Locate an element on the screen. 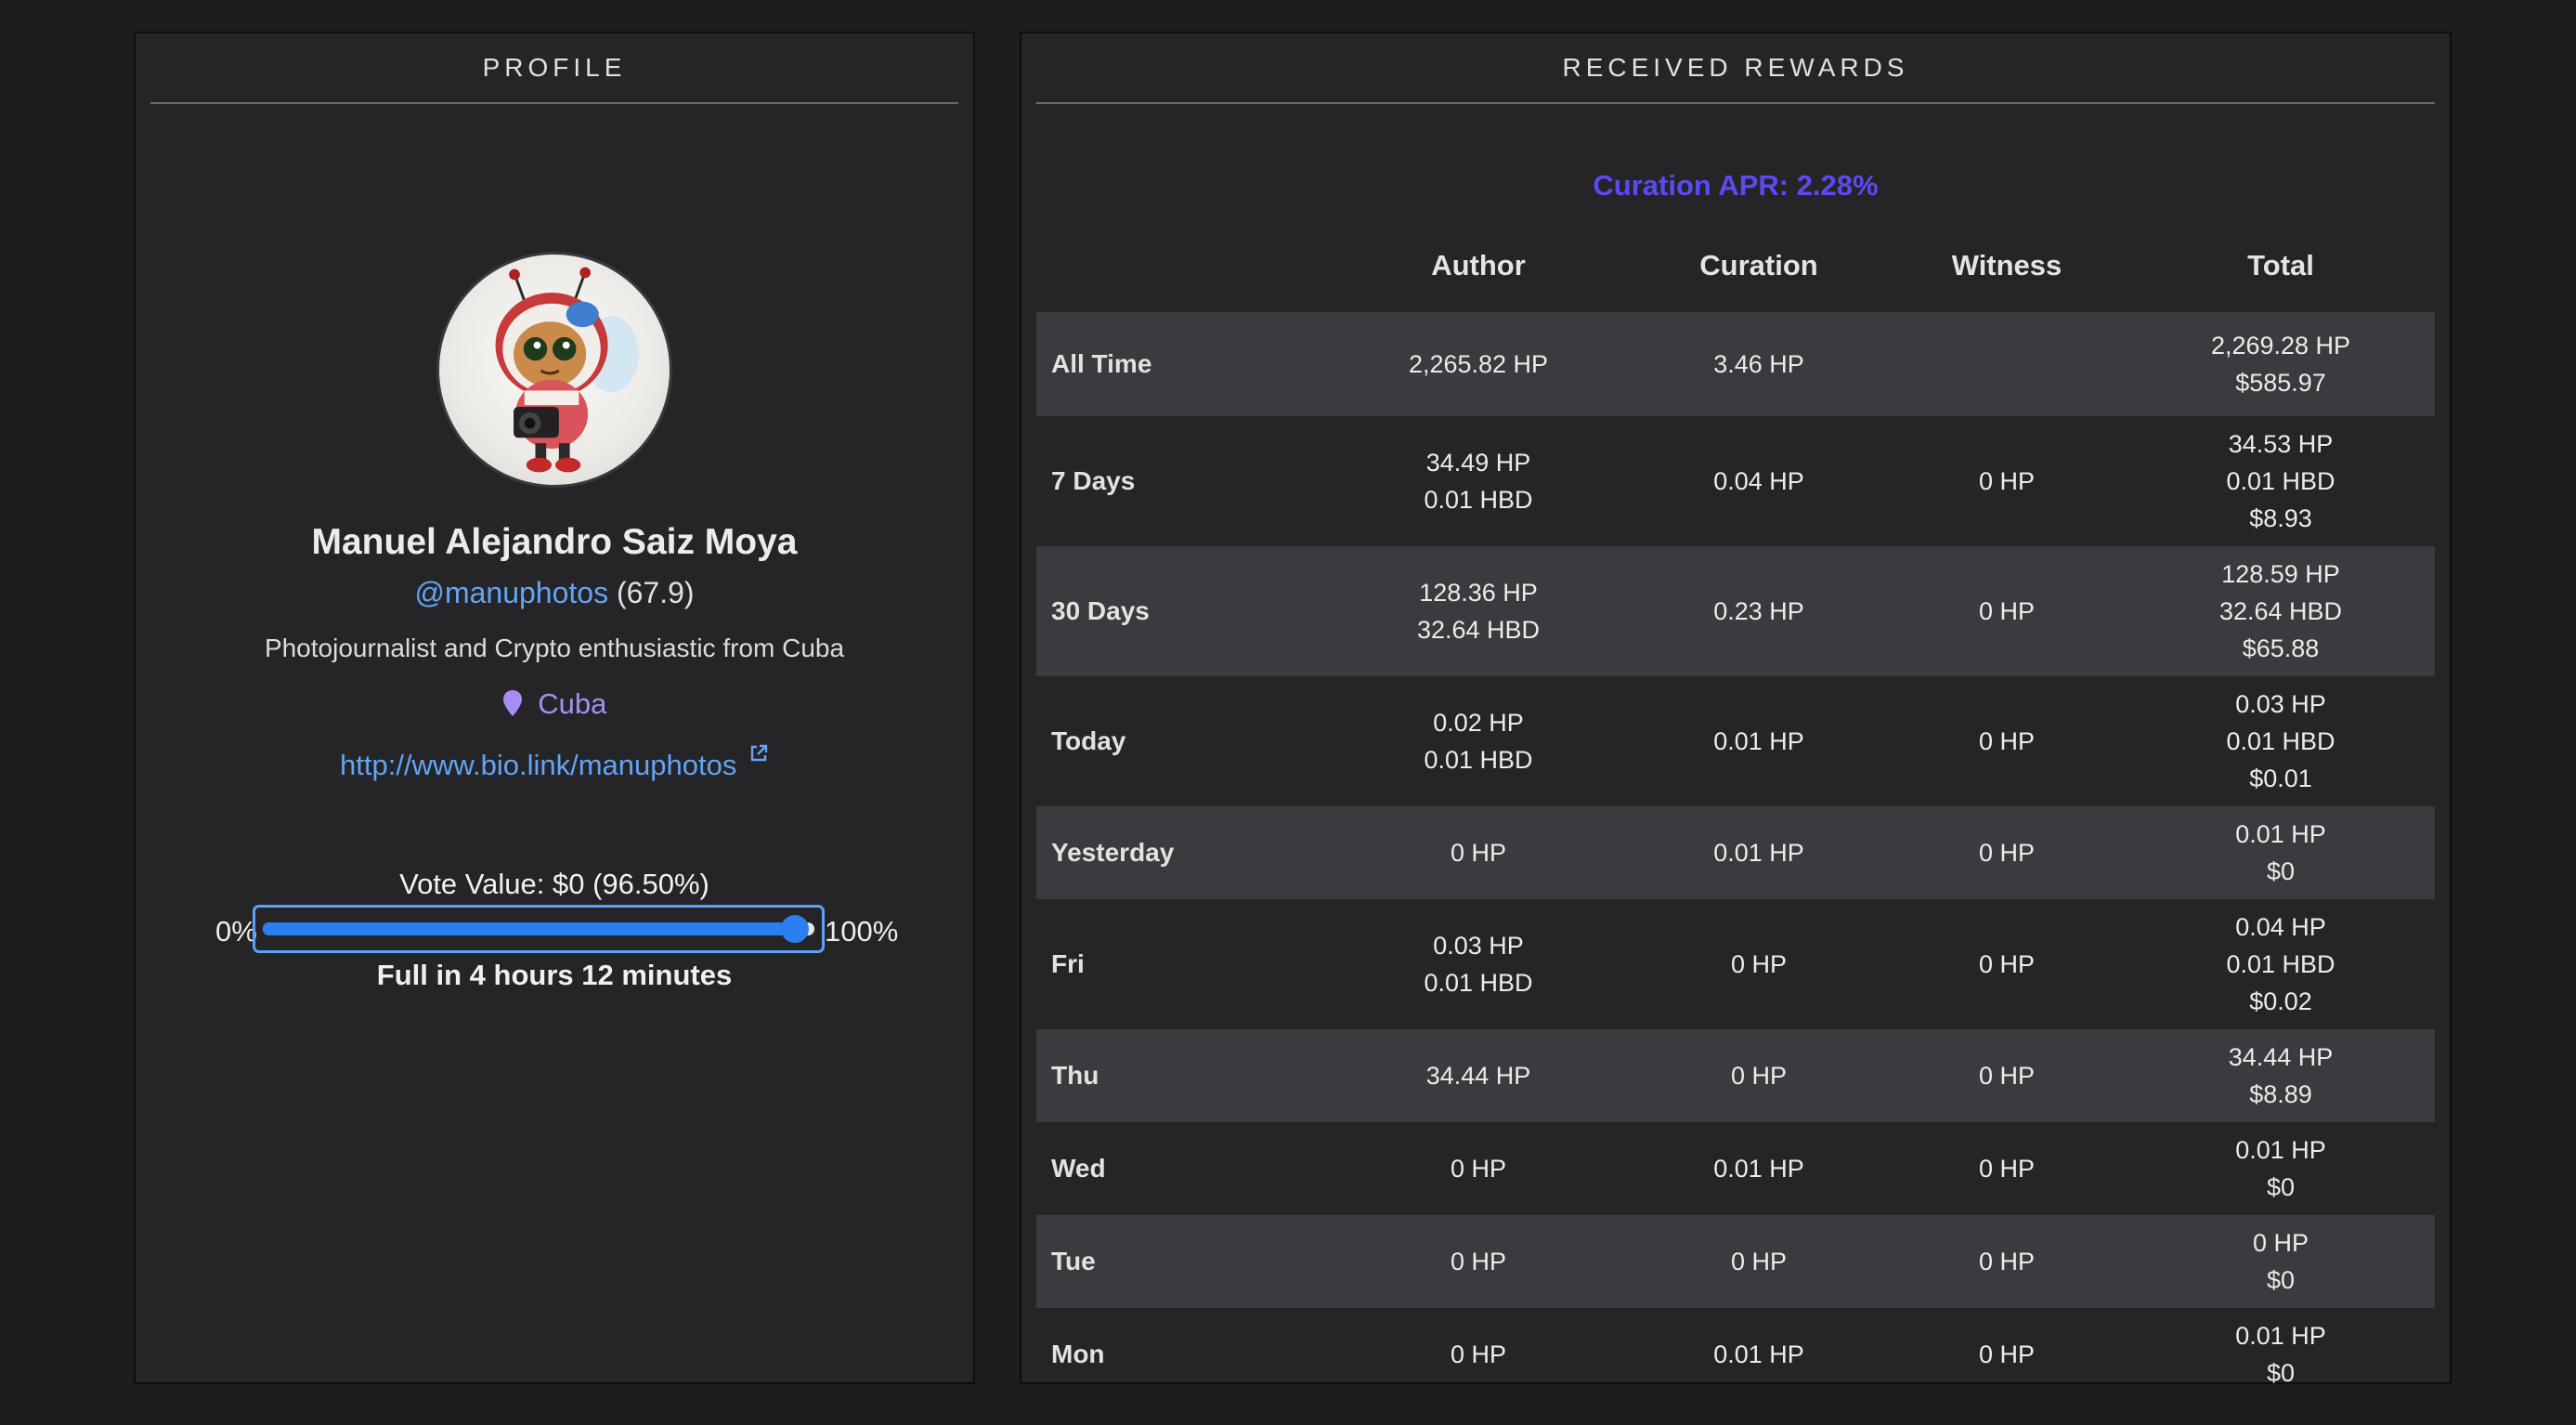 The width and height of the screenshot is (2576, 1425). map-pin-icon is located at coordinates (512, 703).